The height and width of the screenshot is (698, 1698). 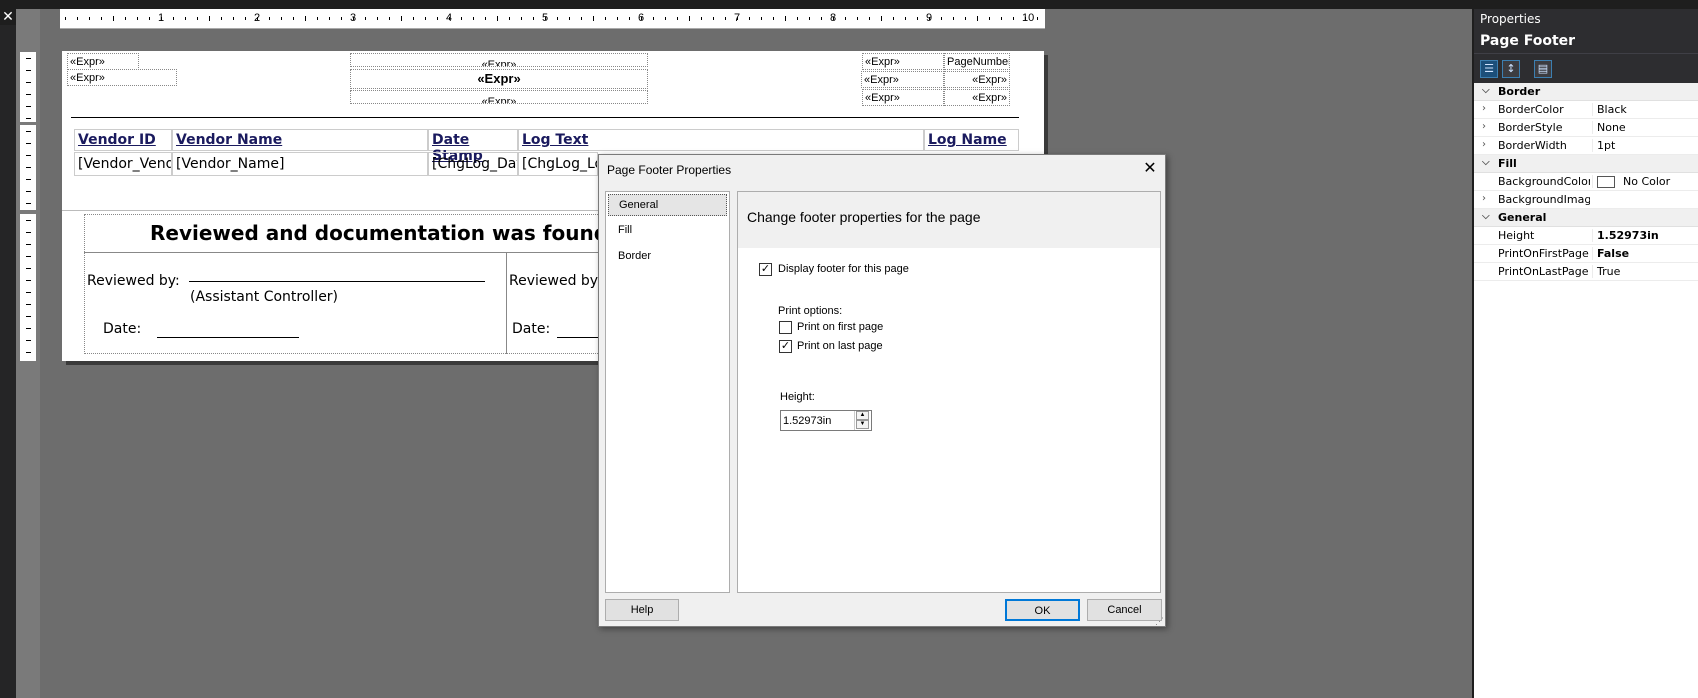 I want to click on header-expr-right-3: «Expr», so click(x=977, y=79).